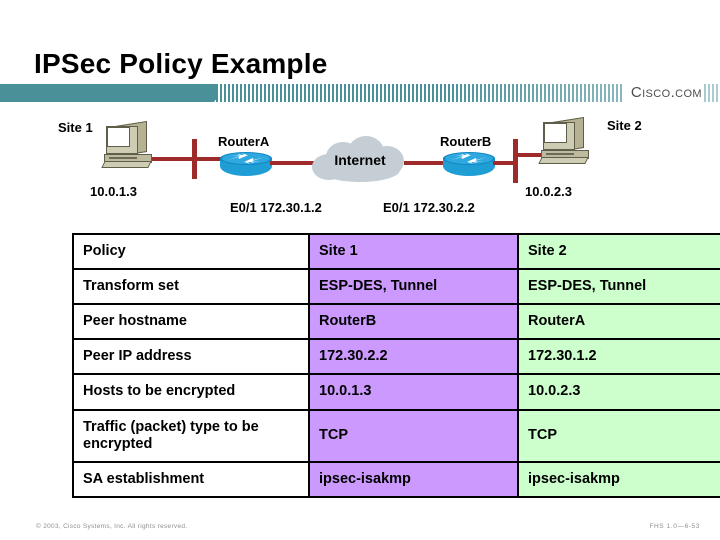  I want to click on pc-icon-site2, so click(568, 141).